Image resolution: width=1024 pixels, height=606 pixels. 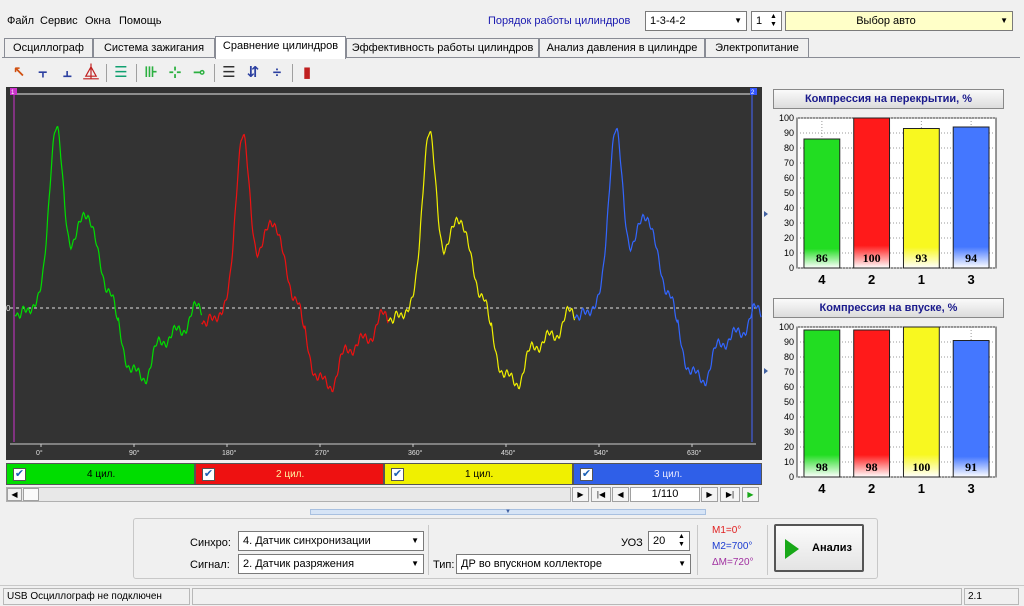 What do you see at coordinates (696, 21) in the screenshot?
I see `cylinder-order-select: 1-3-4-2 ▼` at bounding box center [696, 21].